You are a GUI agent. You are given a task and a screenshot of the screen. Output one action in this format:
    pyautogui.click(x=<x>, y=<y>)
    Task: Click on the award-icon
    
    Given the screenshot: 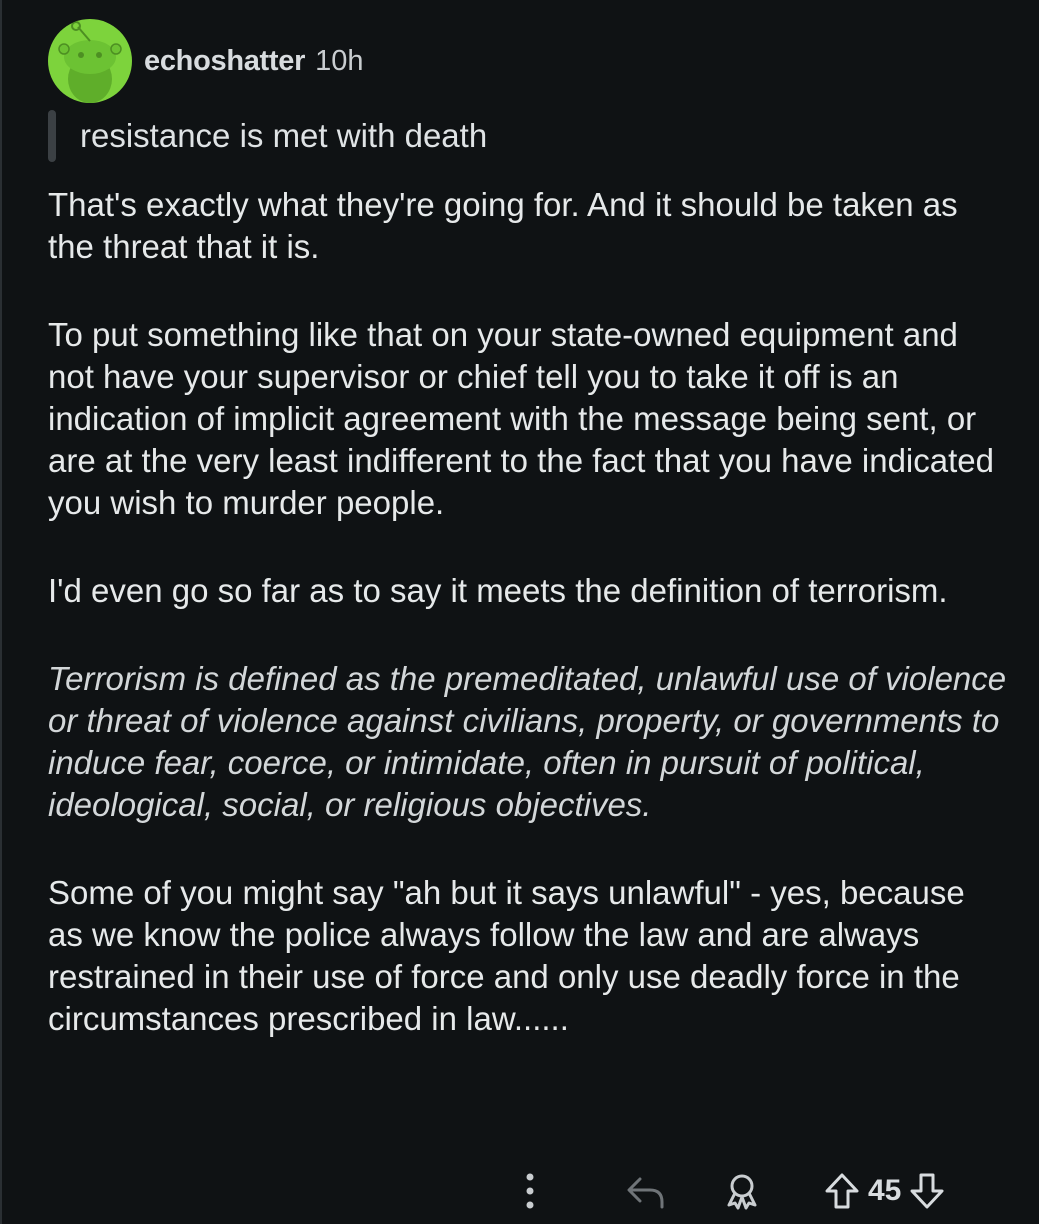 What is the action you would take?
    pyautogui.click(x=742, y=1192)
    